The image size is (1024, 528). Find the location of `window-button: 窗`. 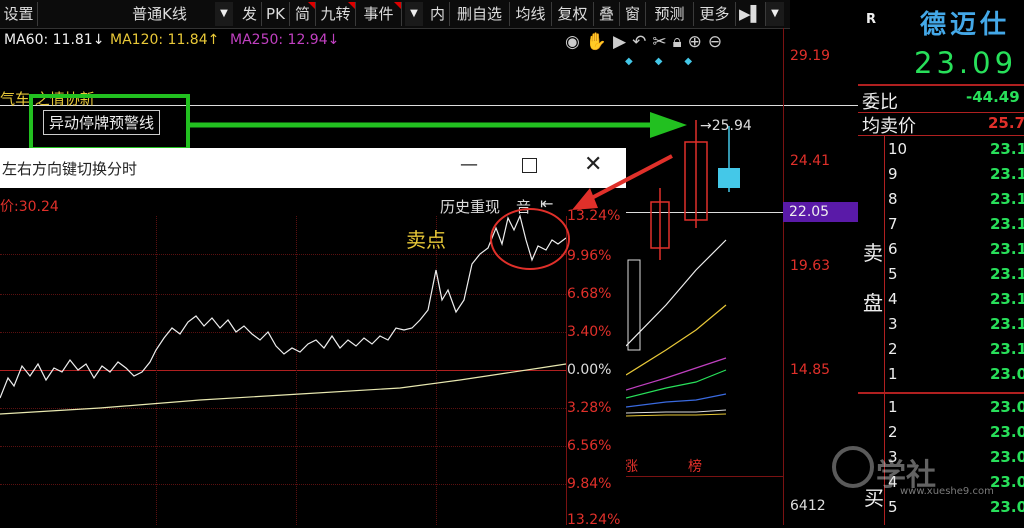

window-button: 窗 is located at coordinates (633, 14).